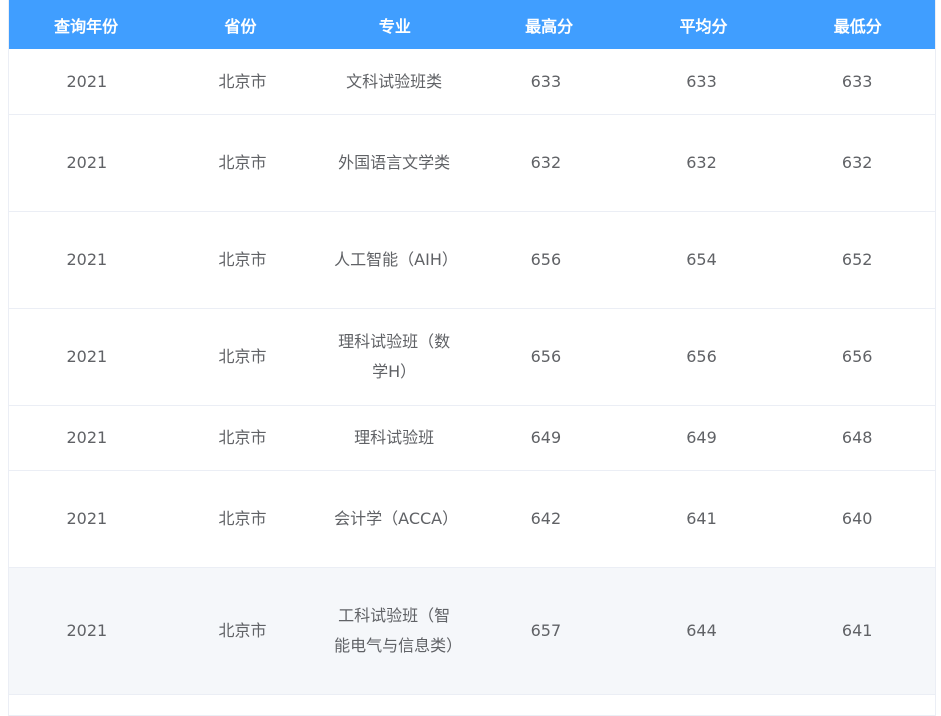 Image resolution: width=941 pixels, height=716 pixels. Describe the element at coordinates (472, 24) in the screenshot. I see `table-header: 查询年份 省份 专业 最高分 平均分 最低分` at that location.